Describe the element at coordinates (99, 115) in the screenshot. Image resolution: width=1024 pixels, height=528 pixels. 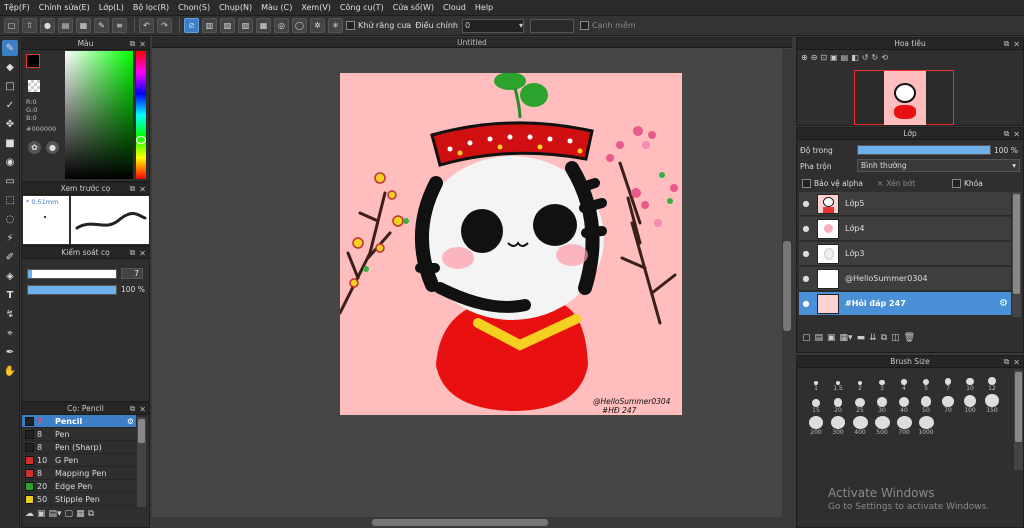
I see `saturation-value-picker` at that location.